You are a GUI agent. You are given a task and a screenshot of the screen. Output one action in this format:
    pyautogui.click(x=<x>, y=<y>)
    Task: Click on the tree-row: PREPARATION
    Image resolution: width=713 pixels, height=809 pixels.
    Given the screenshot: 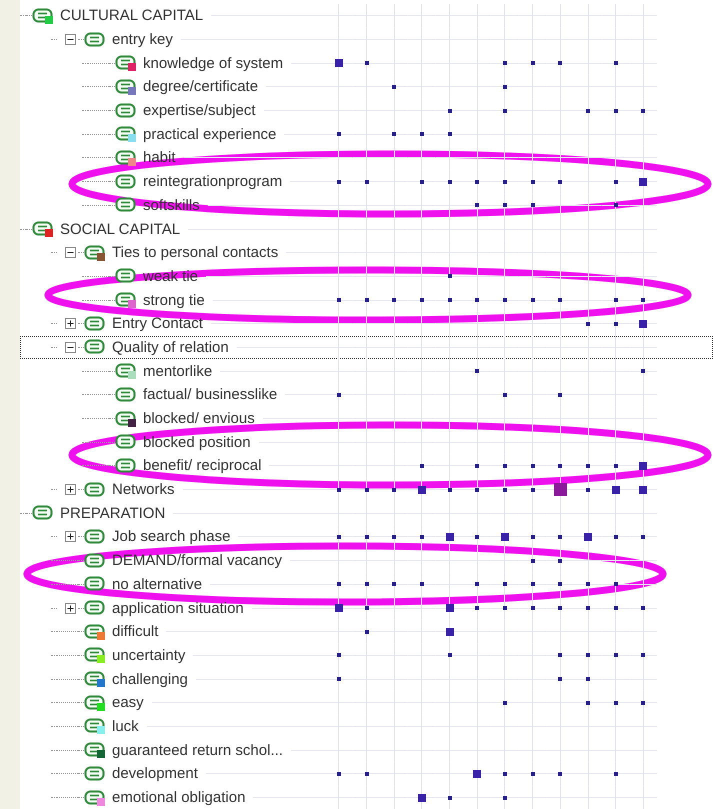 What is the action you would take?
    pyautogui.click(x=366, y=513)
    